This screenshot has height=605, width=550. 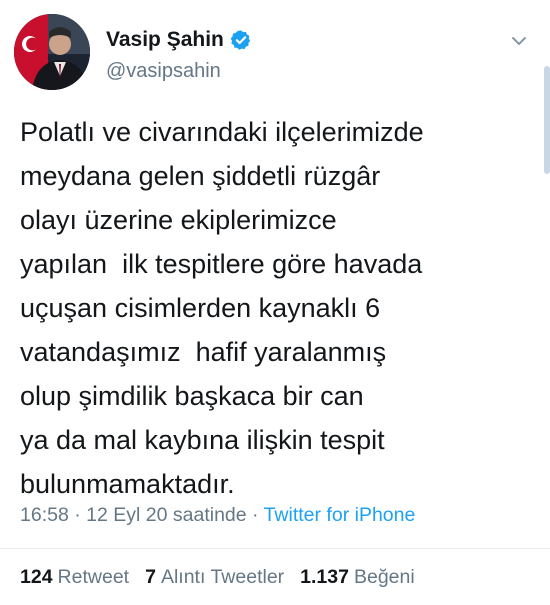 I want to click on quotes-stat: 7 Alıntı Tweetler, so click(x=214, y=577).